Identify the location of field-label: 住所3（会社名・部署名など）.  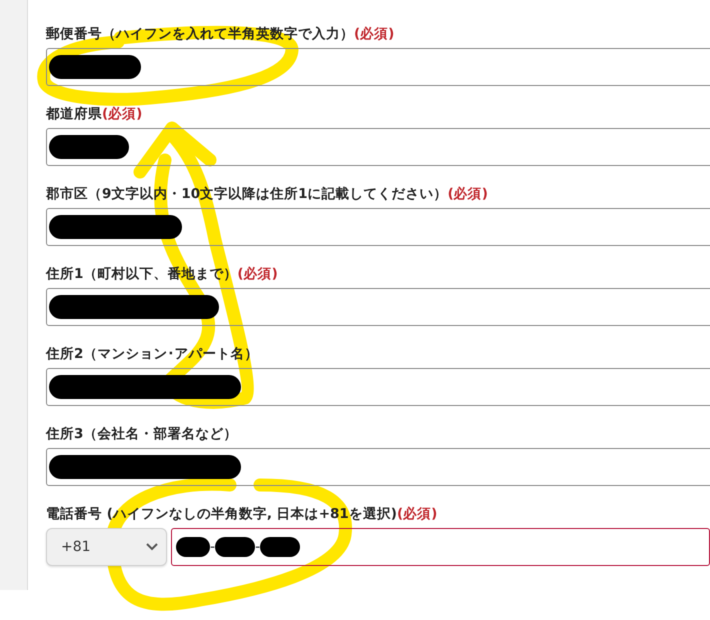
(142, 434).